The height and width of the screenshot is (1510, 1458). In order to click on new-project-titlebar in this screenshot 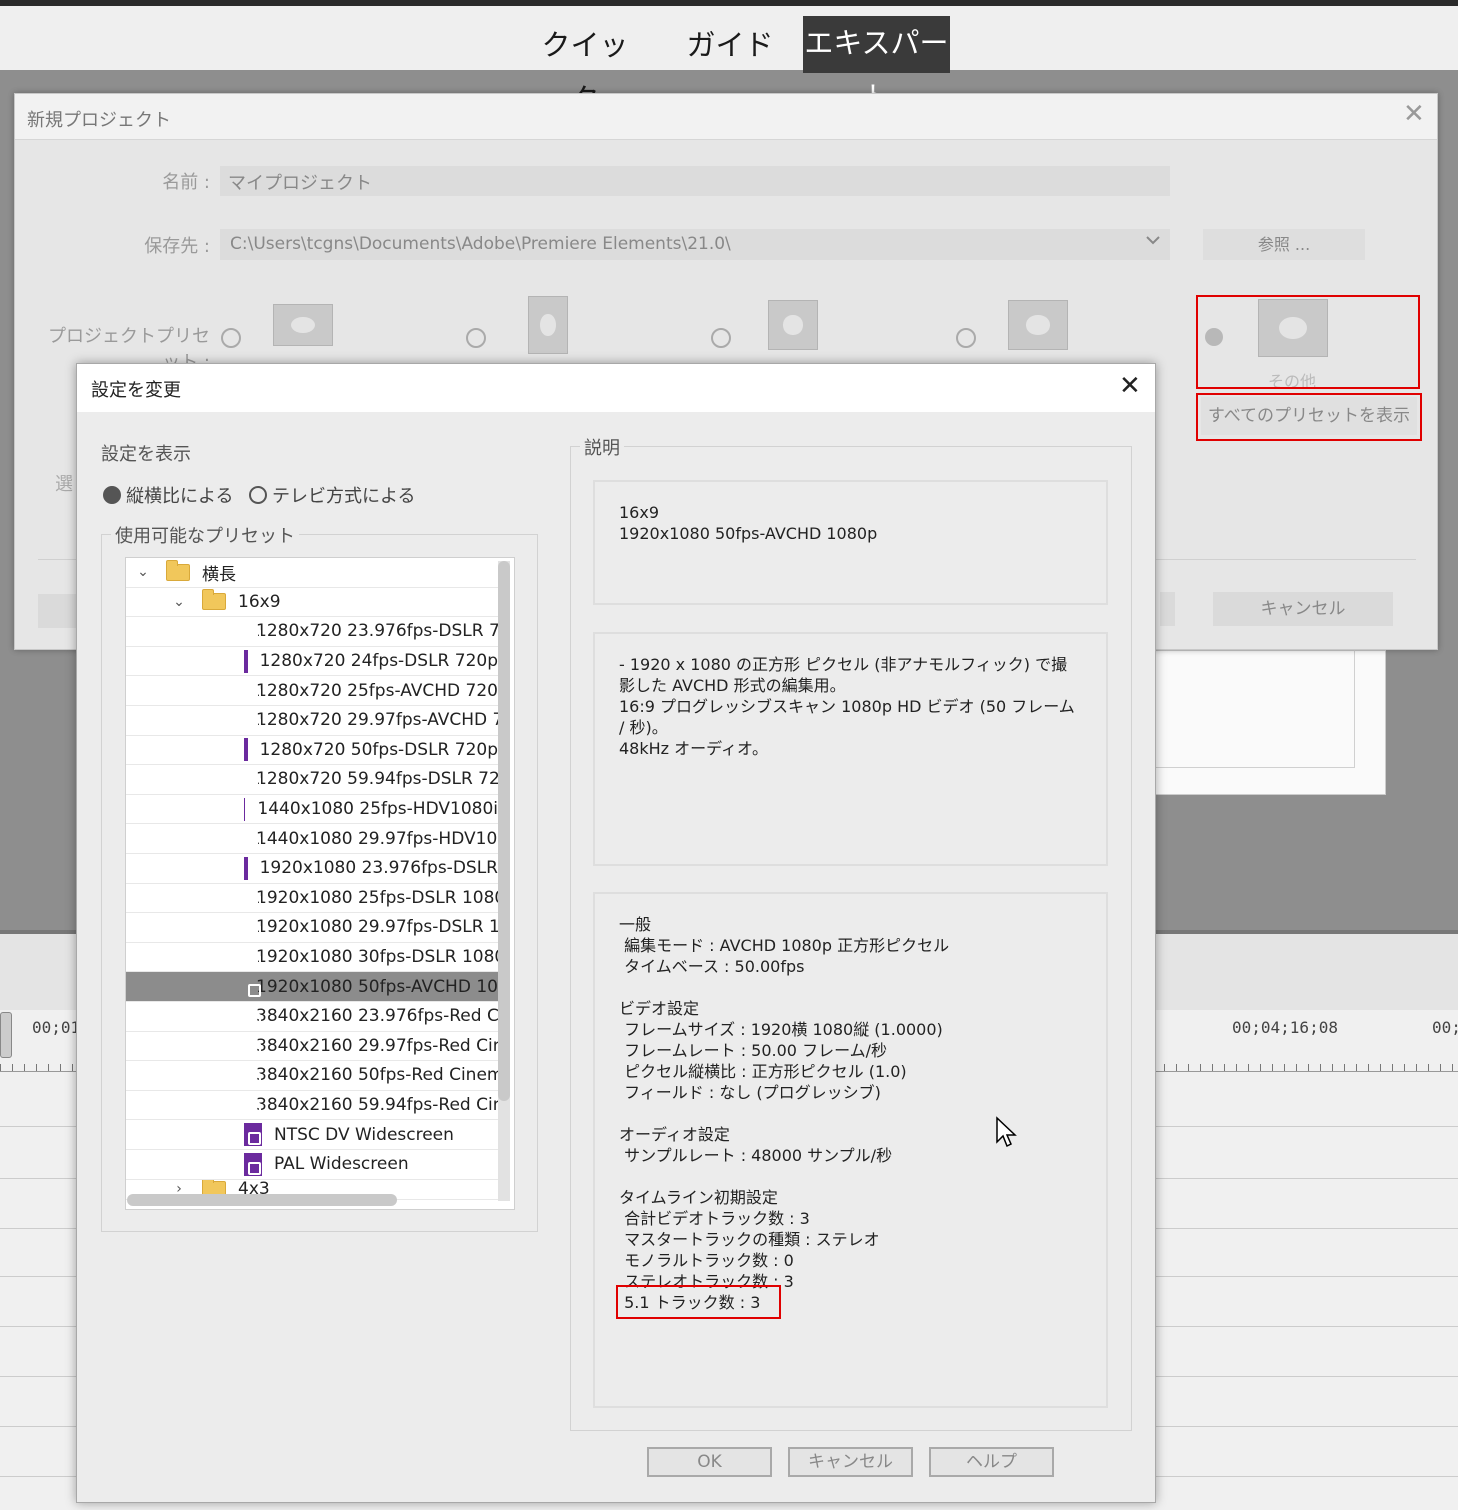, I will do `click(726, 117)`.